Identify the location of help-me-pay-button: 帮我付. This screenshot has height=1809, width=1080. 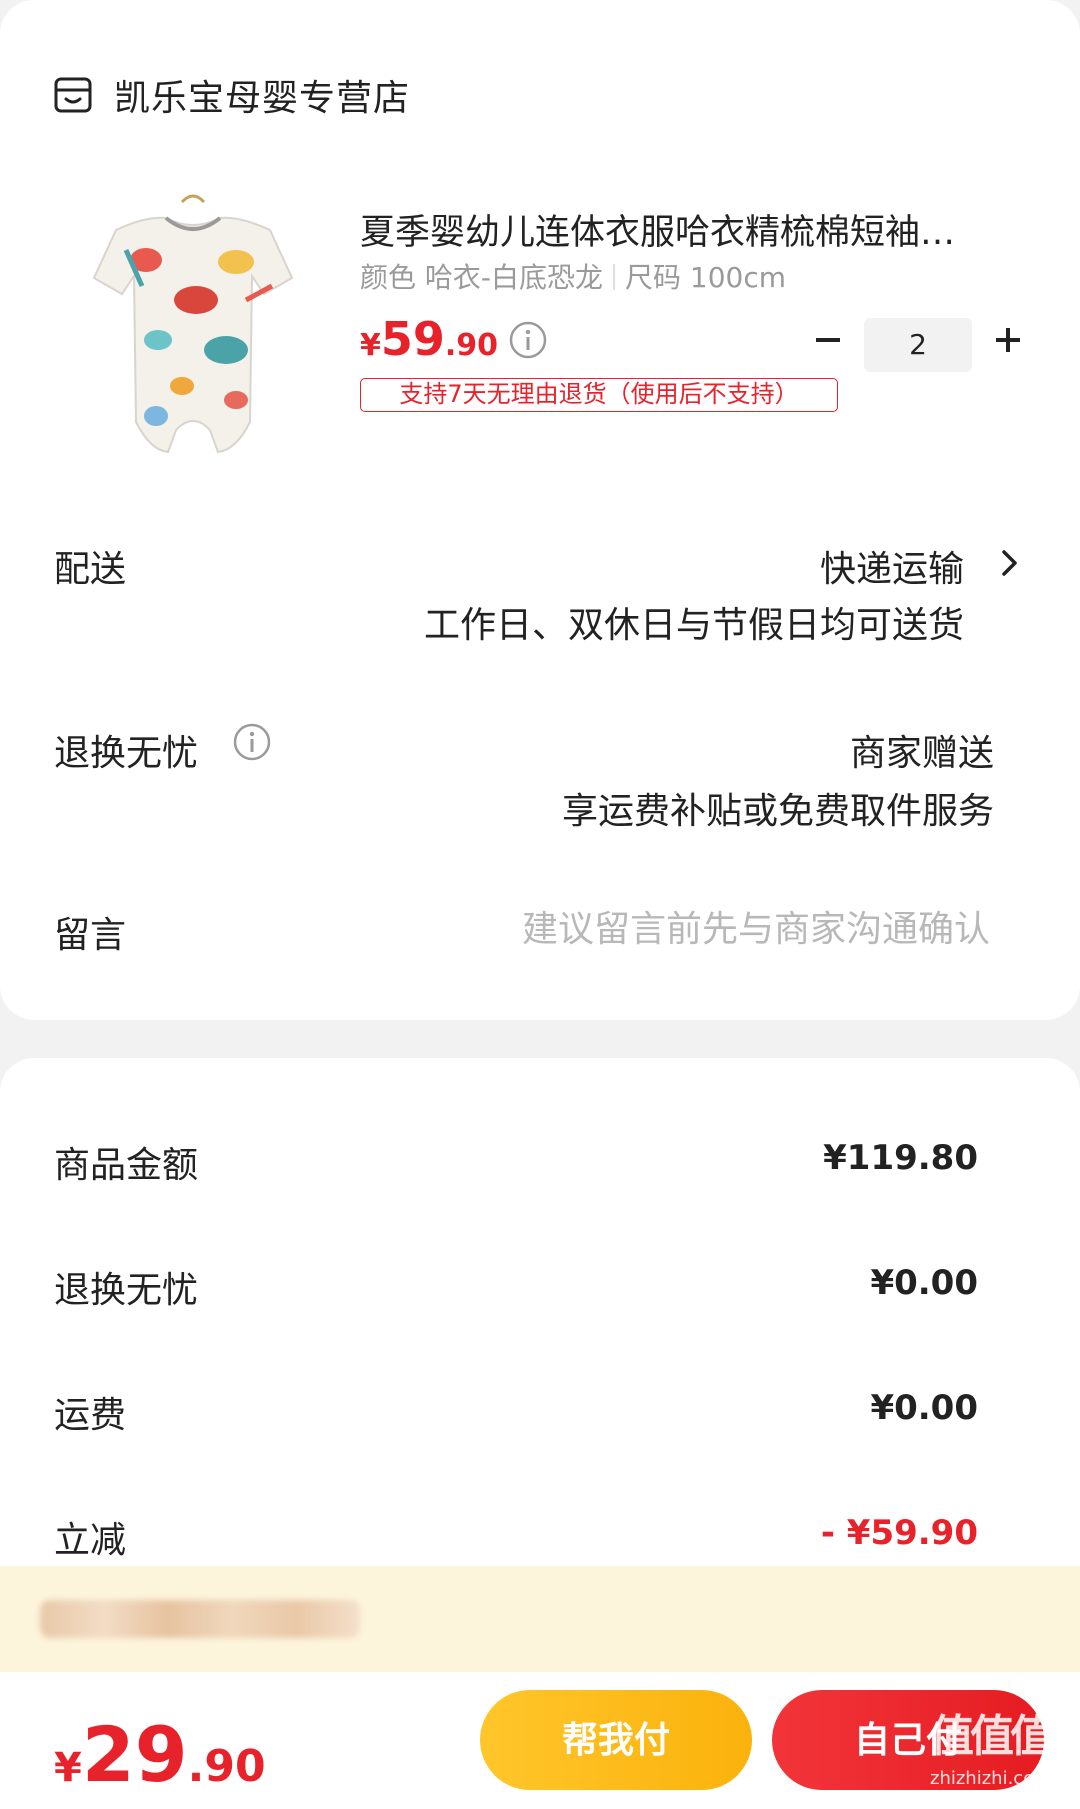
(616, 1740).